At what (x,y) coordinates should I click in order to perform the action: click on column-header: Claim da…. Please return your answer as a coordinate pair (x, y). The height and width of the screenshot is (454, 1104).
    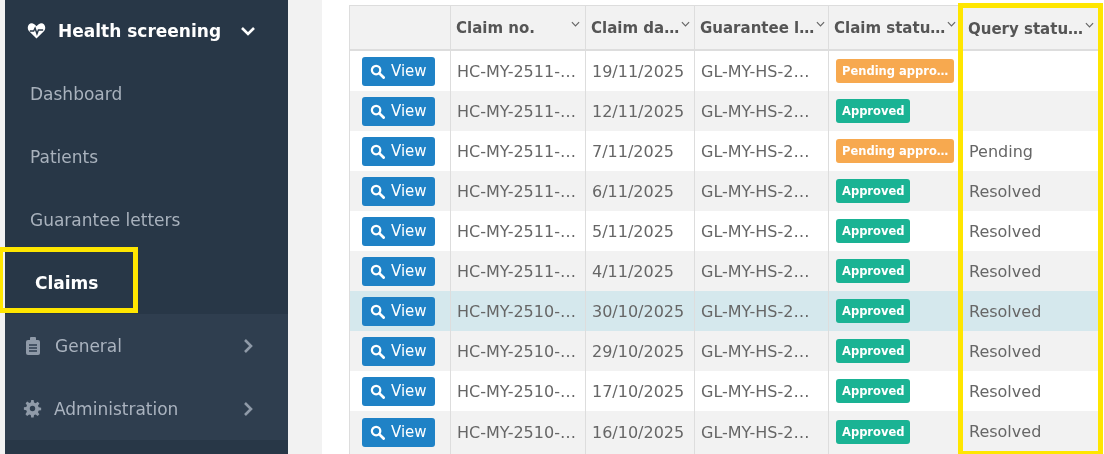
    Looking at the image, I should click on (640, 27).